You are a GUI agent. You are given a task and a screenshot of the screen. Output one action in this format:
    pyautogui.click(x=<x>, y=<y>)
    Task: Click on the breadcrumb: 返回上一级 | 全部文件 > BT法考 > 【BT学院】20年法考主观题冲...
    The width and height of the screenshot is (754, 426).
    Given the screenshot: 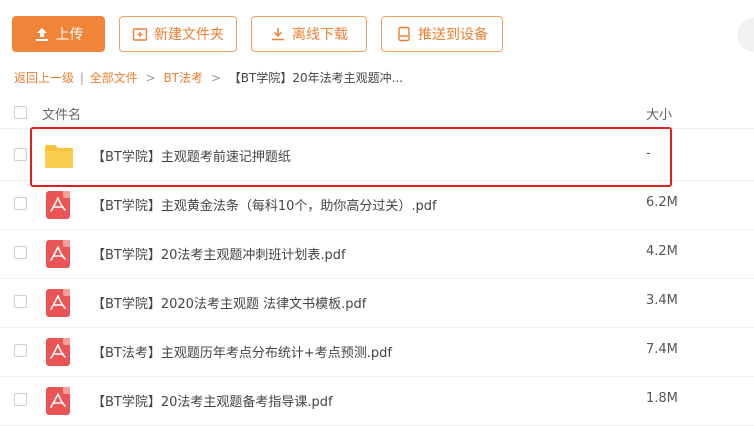 What is the action you would take?
    pyautogui.click(x=208, y=77)
    